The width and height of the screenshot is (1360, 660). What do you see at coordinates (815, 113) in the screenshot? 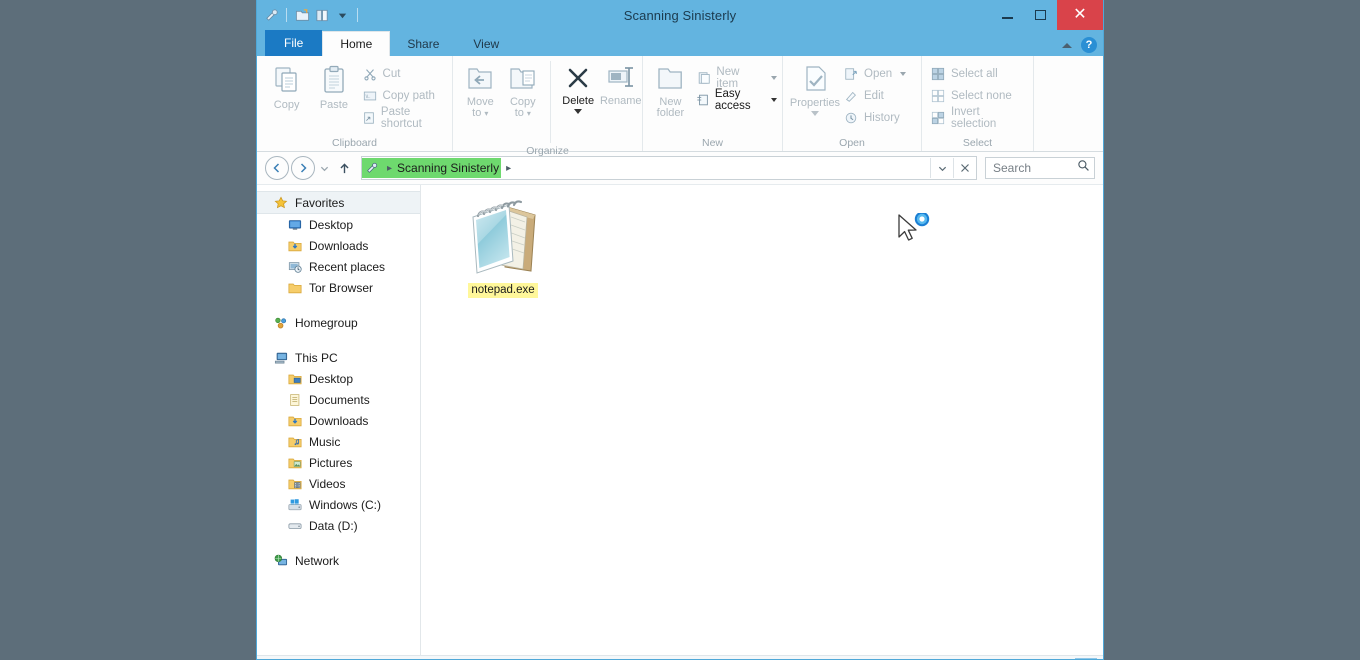
I see `properties-caret-icon` at bounding box center [815, 113].